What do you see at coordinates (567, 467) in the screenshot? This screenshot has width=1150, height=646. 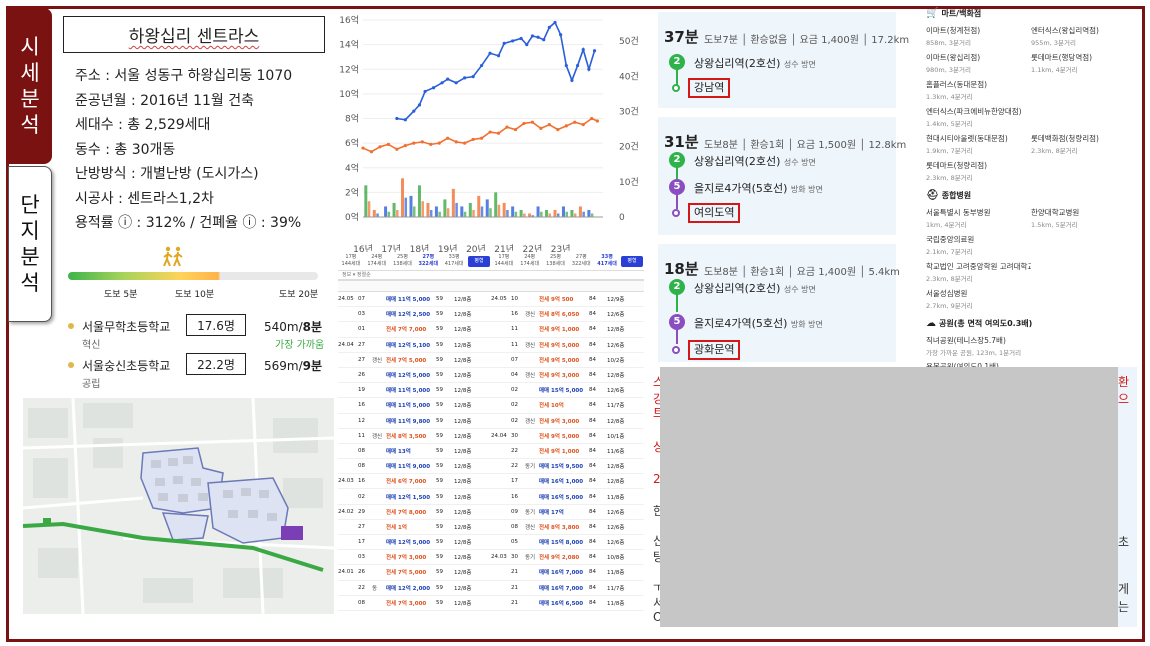 I see `table-row: 22 동기 매매 15억 9,500 84 12/8층` at bounding box center [567, 467].